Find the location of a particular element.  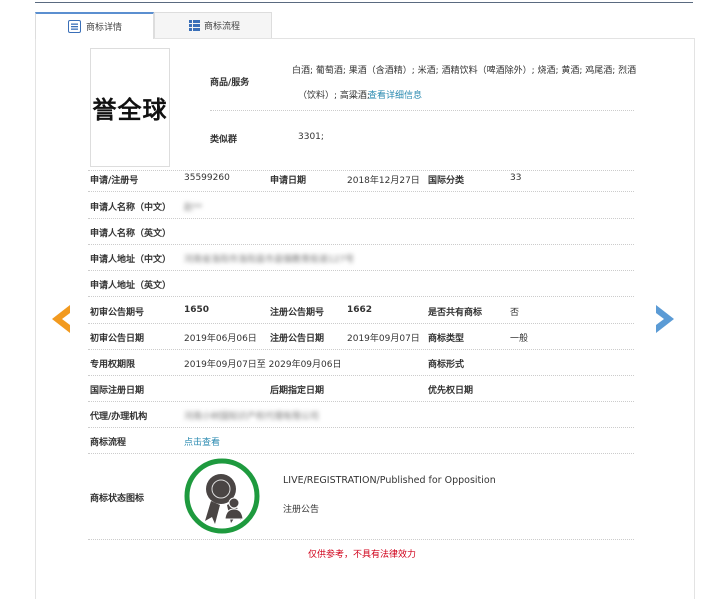

status-chinese: 注册公告 is located at coordinates (301, 510).